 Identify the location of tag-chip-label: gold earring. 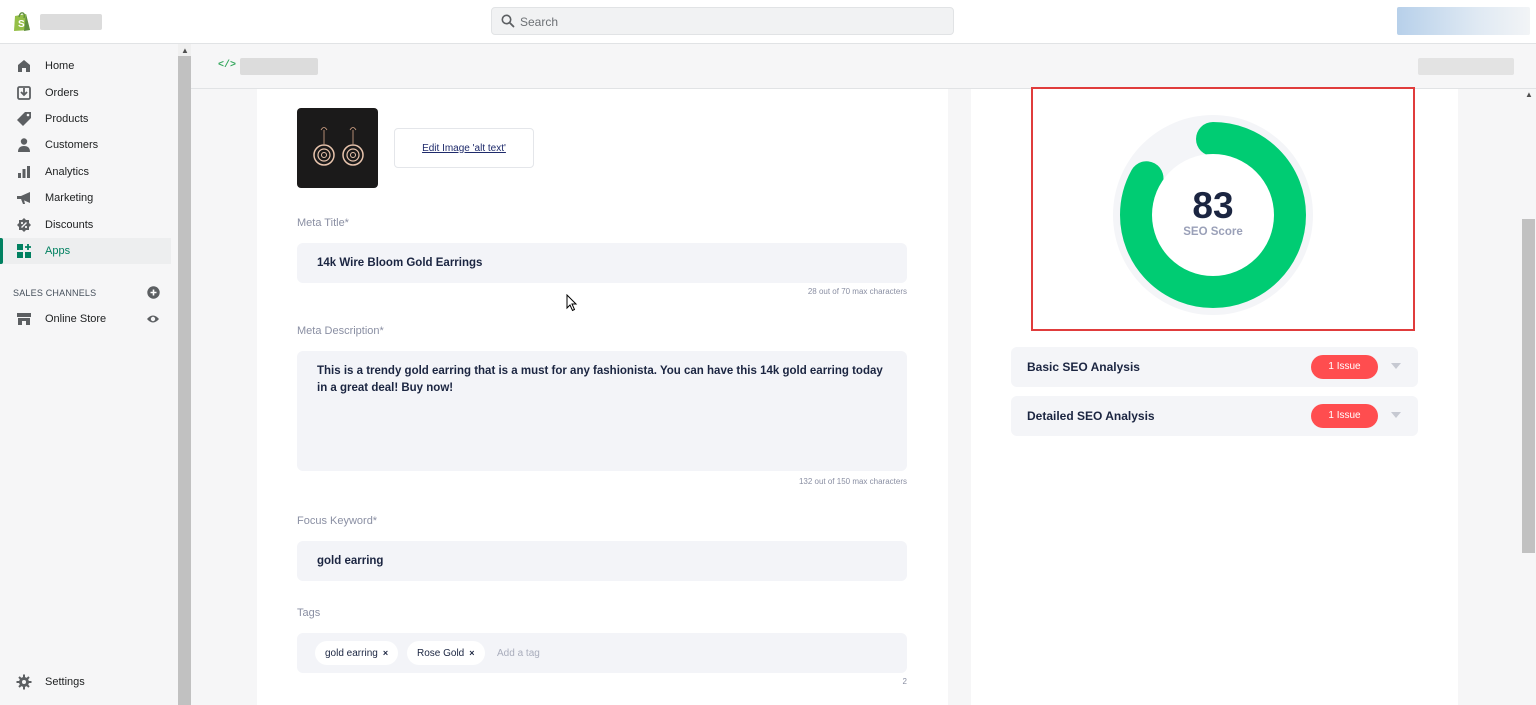
(351, 653).